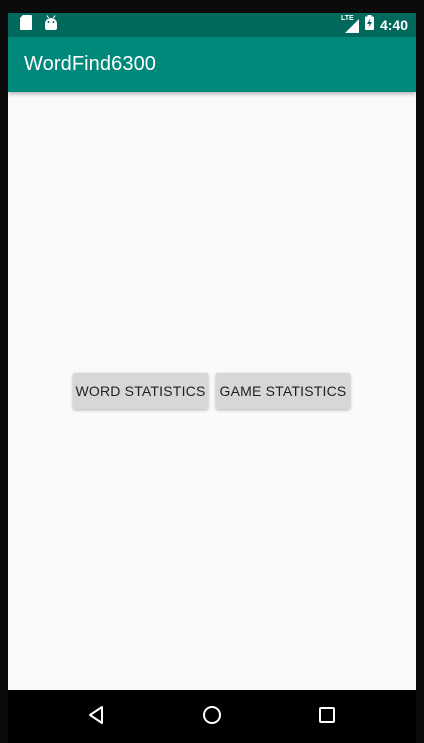  I want to click on back-button, so click(97, 717).